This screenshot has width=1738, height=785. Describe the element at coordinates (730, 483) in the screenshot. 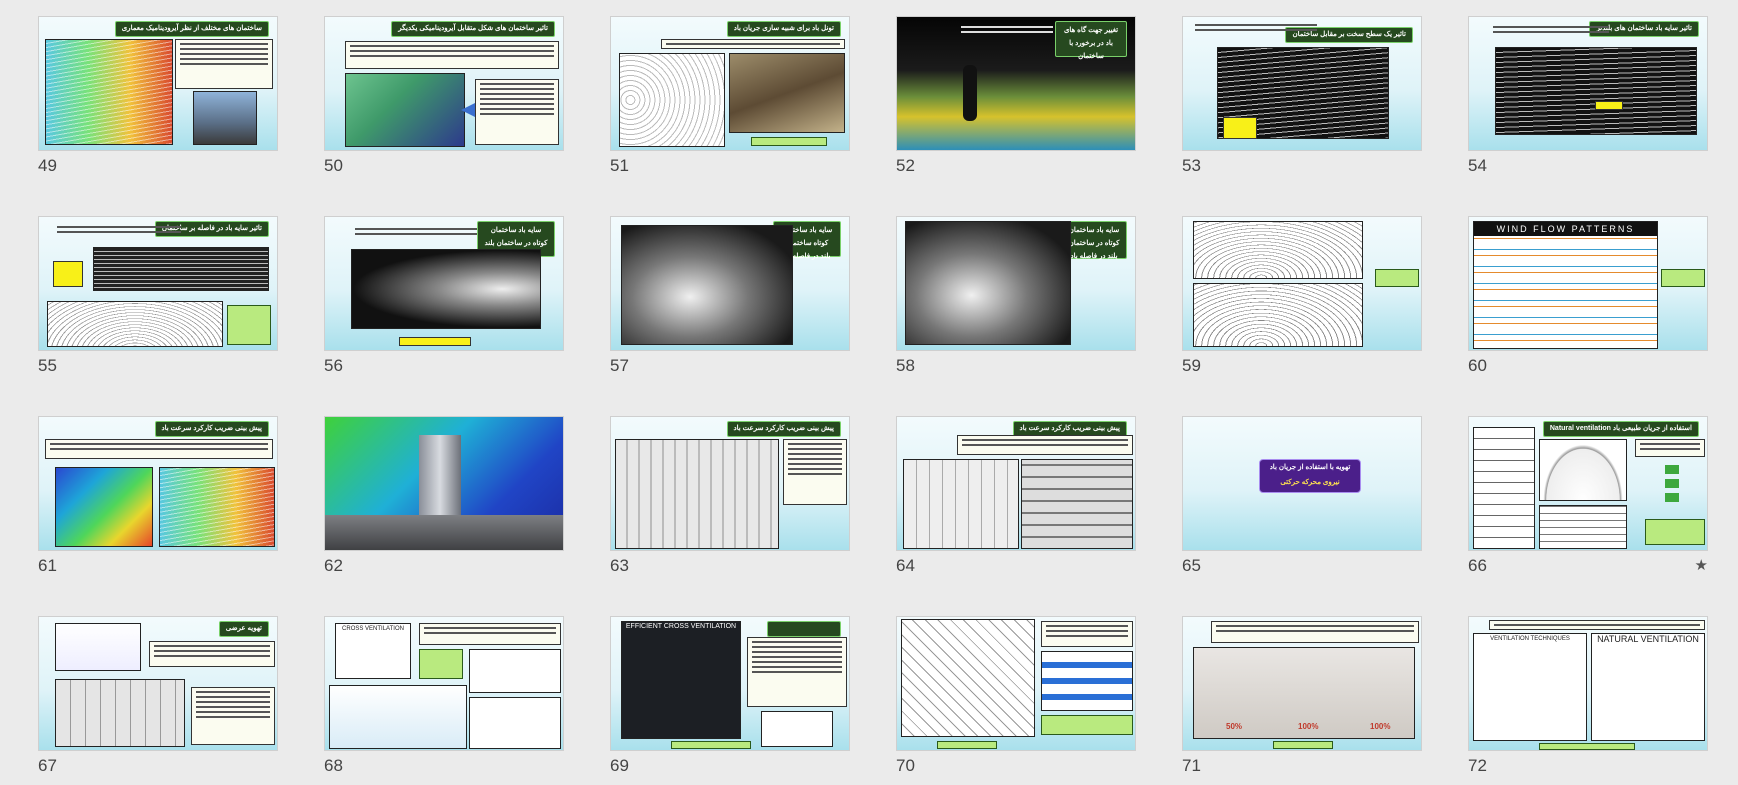

I see `slide-63-canvas: پیش بینی ضریب کارکرد سرعت باد` at that location.